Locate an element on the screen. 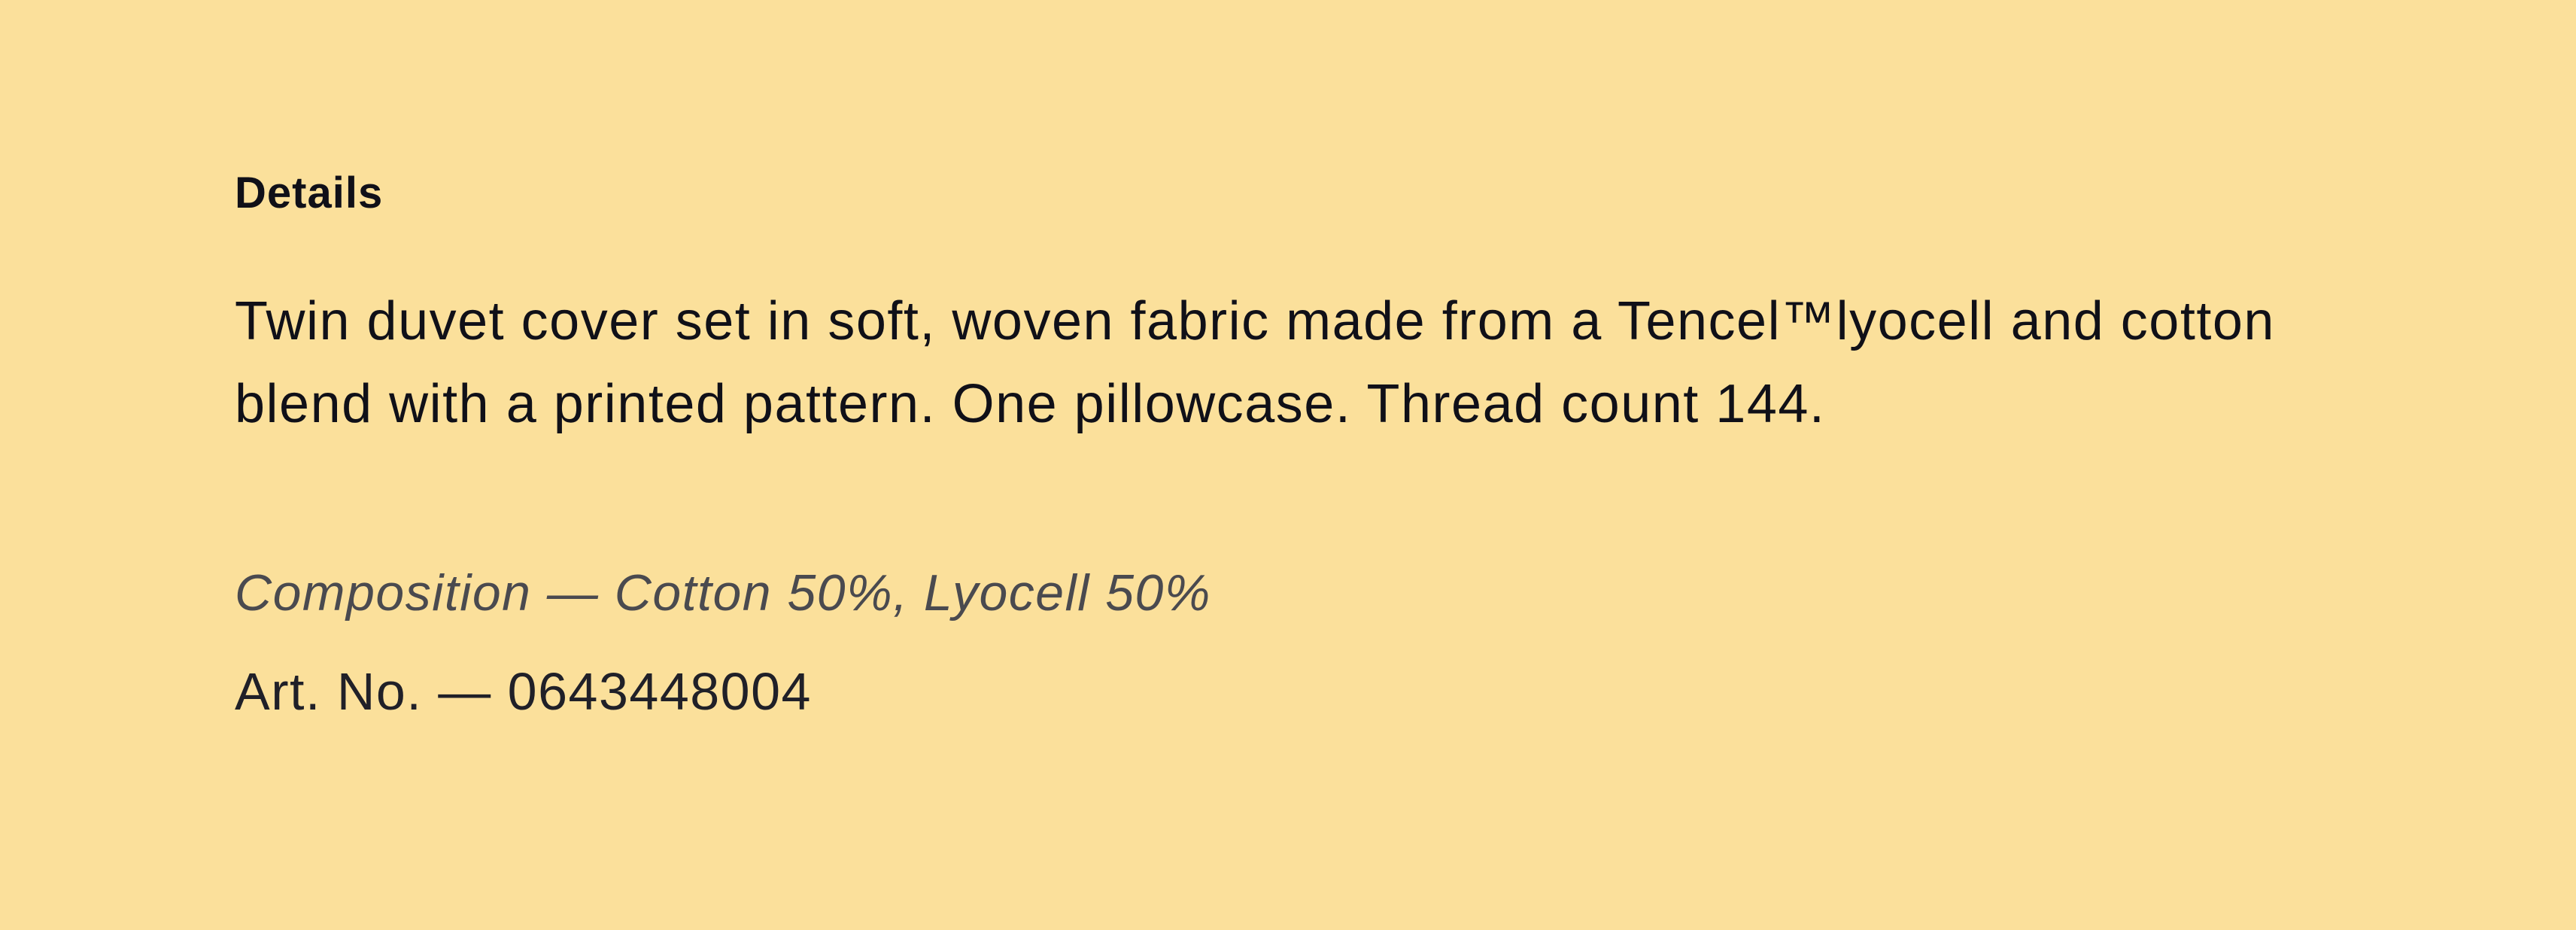 Image resolution: width=2576 pixels, height=930 pixels. article-number: Art. No. — 0643448004 is located at coordinates (524, 692).